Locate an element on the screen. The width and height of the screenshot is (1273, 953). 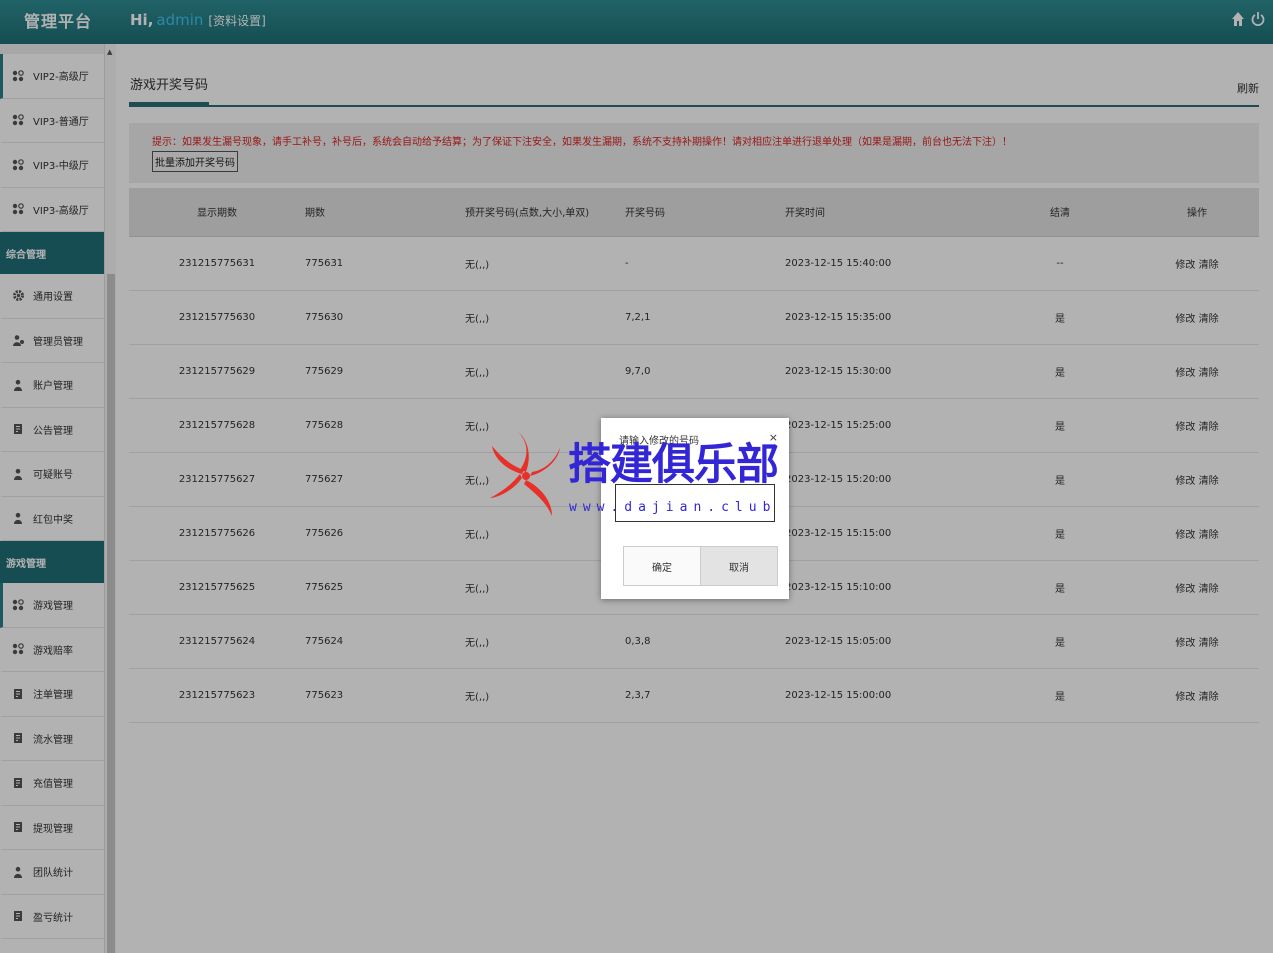
confirm-button: 确定 is located at coordinates (662, 566).